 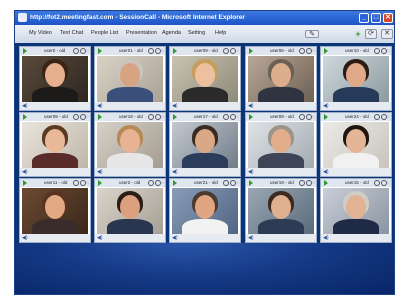 I want to click on refresh-icon: ⟳, so click(x=371, y=34).